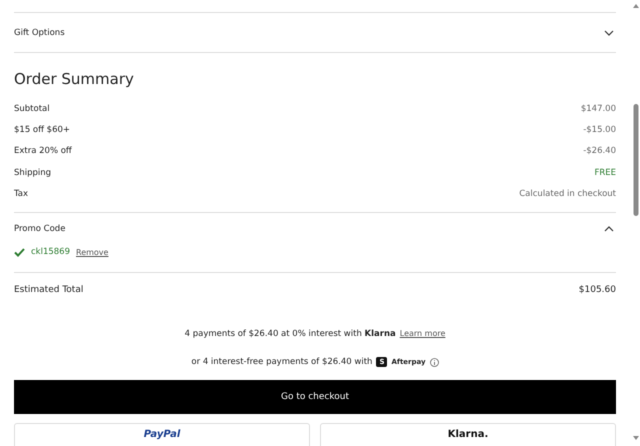  Describe the element at coordinates (39, 33) in the screenshot. I see `section-label: Gift Options` at that location.